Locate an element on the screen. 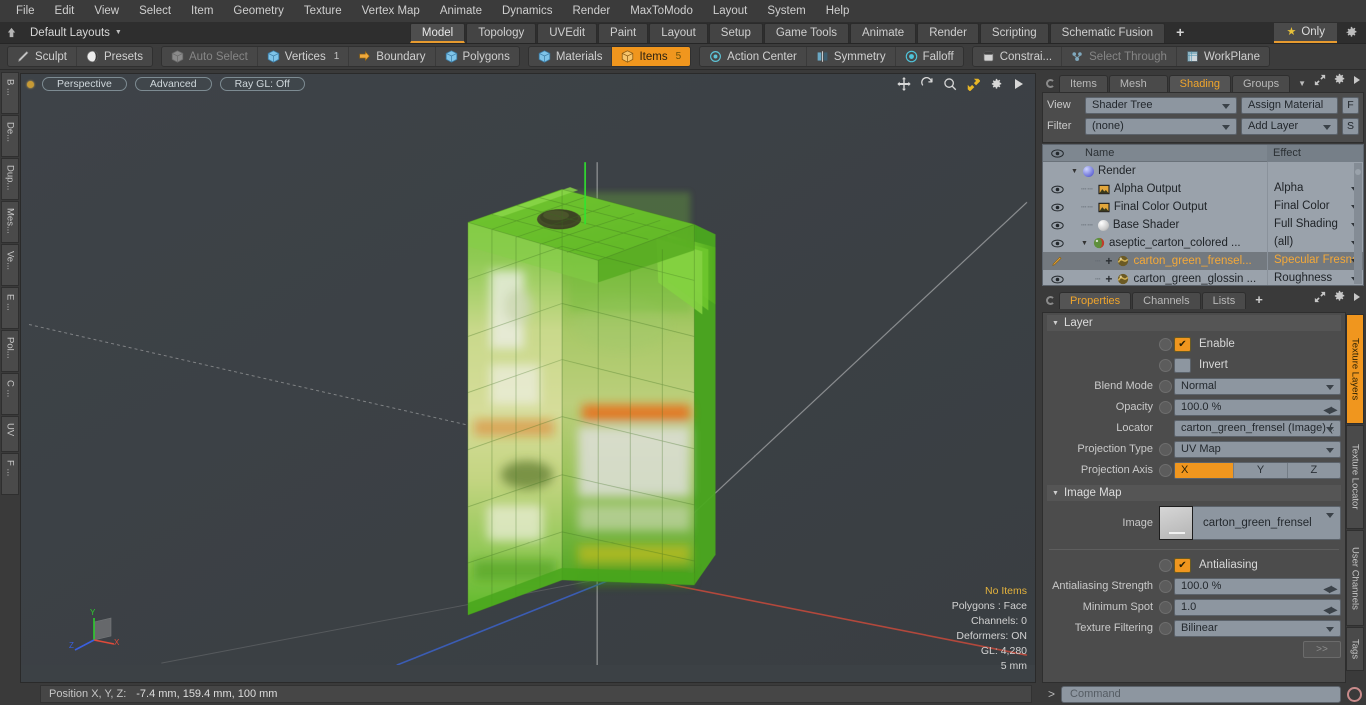 The image size is (1366, 705). add-tab-button: + is located at coordinates (1259, 300).